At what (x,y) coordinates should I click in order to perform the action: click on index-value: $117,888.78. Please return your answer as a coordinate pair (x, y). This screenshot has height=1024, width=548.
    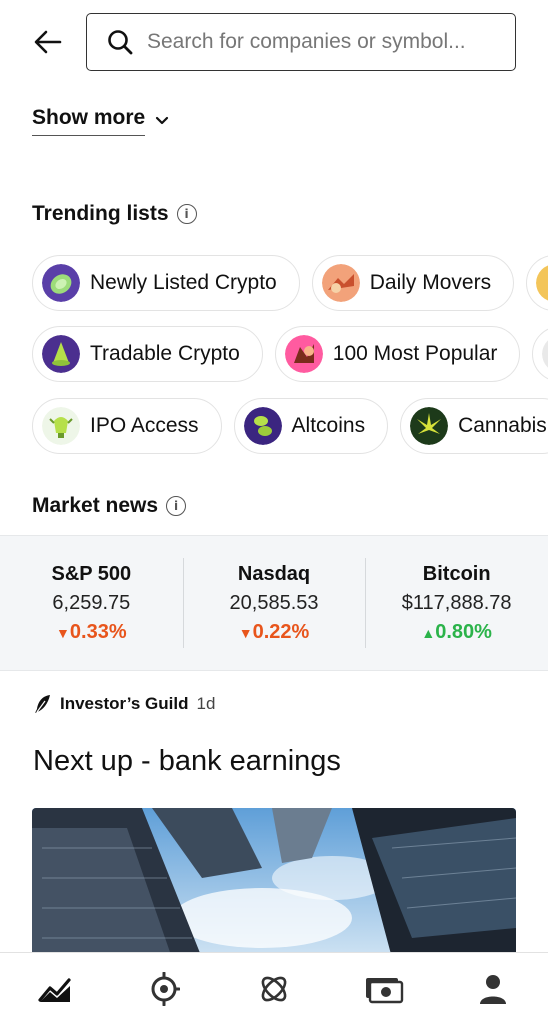
    Looking at the image, I should click on (456, 602).